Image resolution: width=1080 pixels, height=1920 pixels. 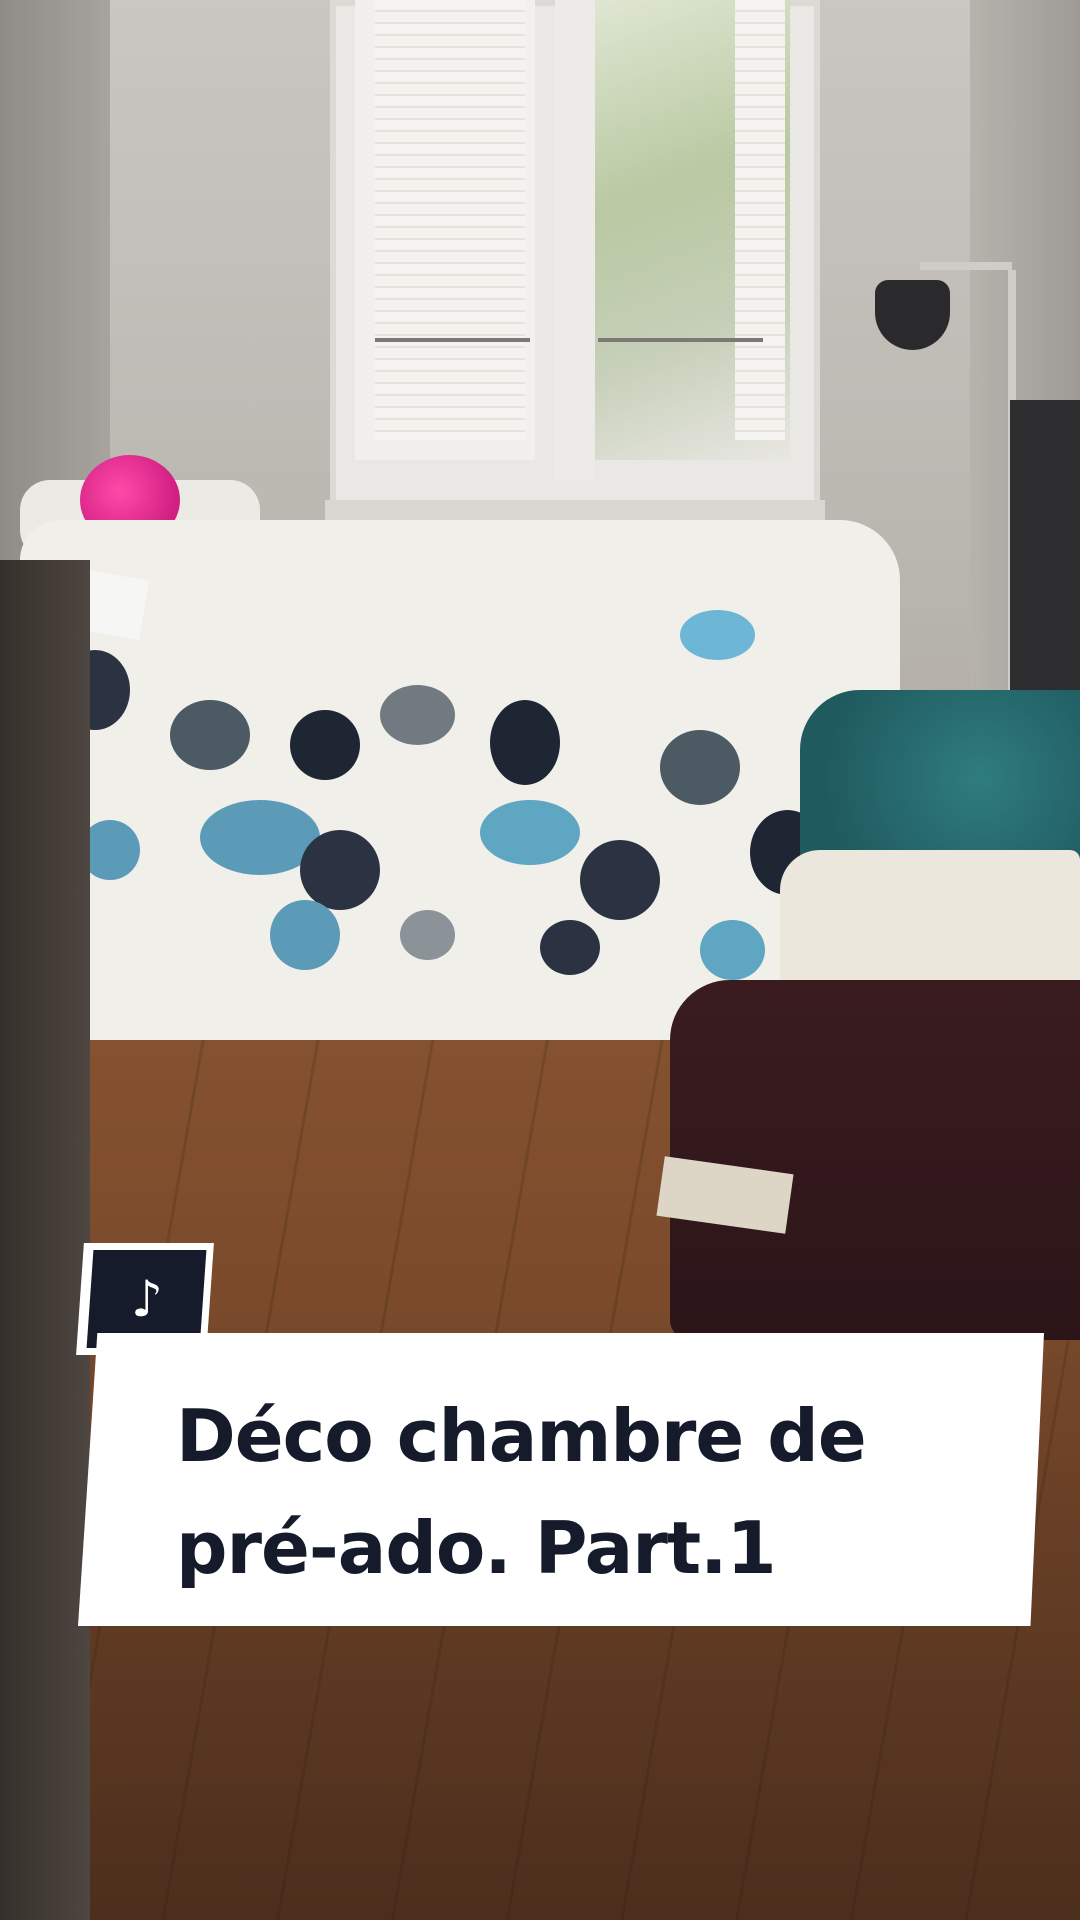 I want to click on dark-furniture, so click(x=1045, y=570).